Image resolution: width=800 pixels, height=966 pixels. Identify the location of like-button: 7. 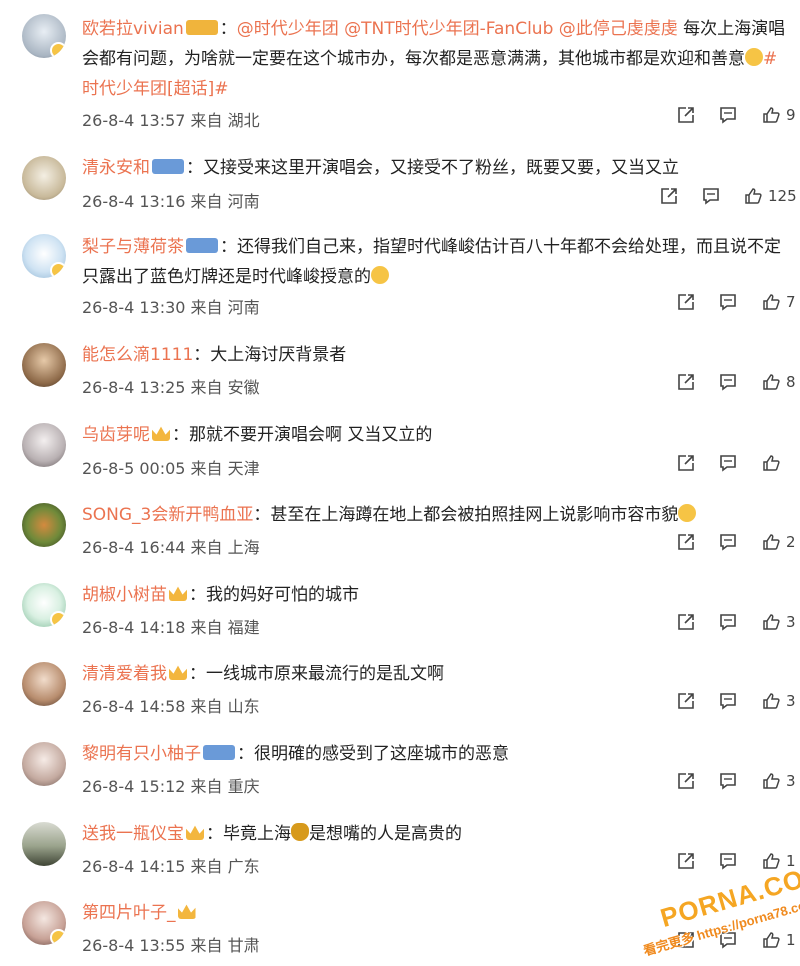
(779, 304).